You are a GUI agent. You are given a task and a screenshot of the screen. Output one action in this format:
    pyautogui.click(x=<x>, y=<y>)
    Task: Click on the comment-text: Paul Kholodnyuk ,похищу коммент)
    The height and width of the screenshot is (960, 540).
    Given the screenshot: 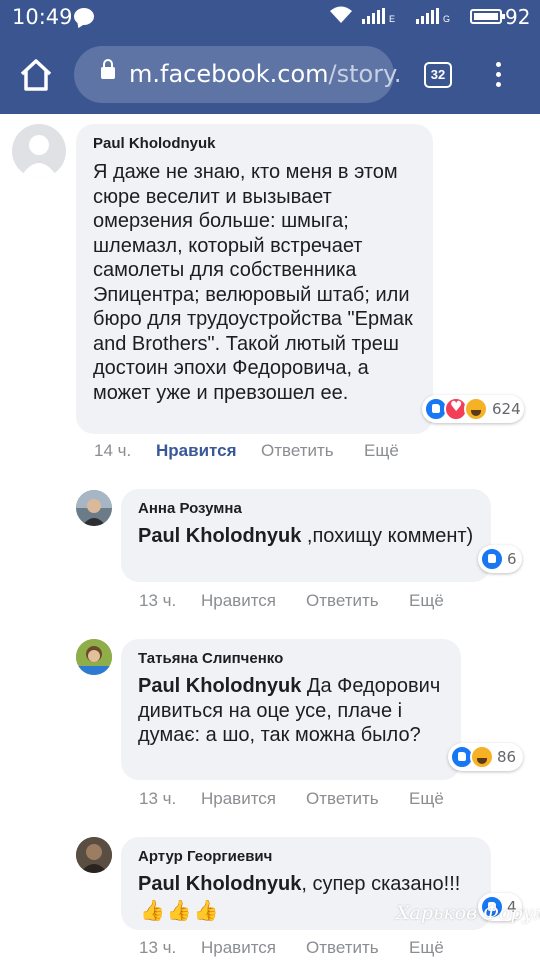 What is the action you would take?
    pyautogui.click(x=306, y=536)
    